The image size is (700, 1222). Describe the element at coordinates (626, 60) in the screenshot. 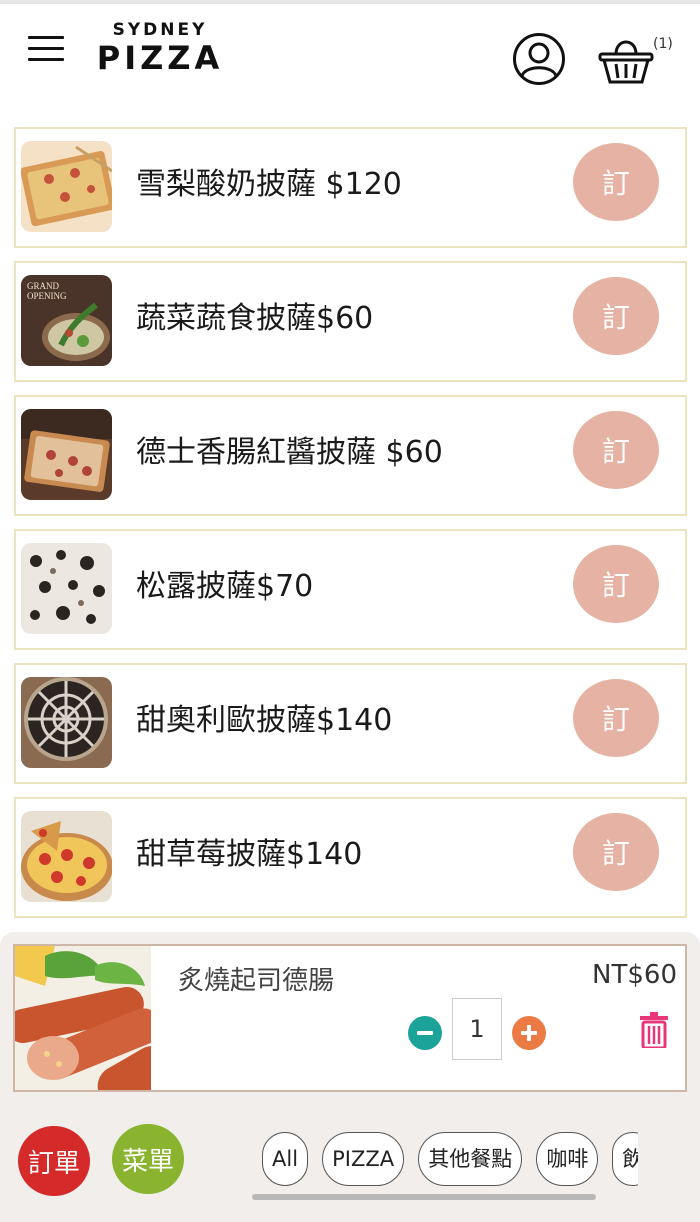

I see `basket-icon` at that location.